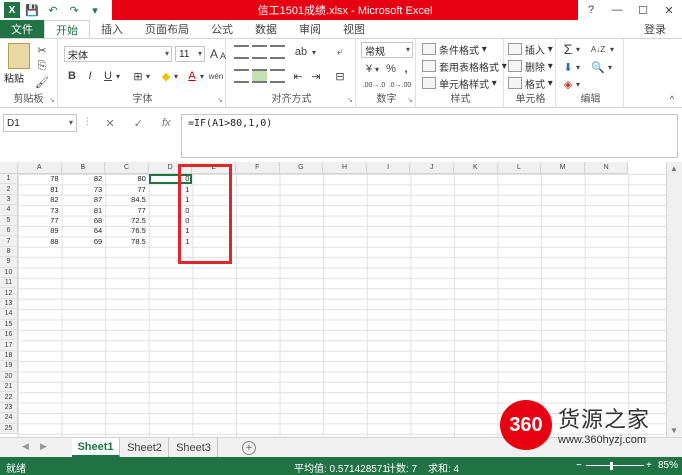  I want to click on insert-cells-button: 插入 ▾, so click(530, 49).